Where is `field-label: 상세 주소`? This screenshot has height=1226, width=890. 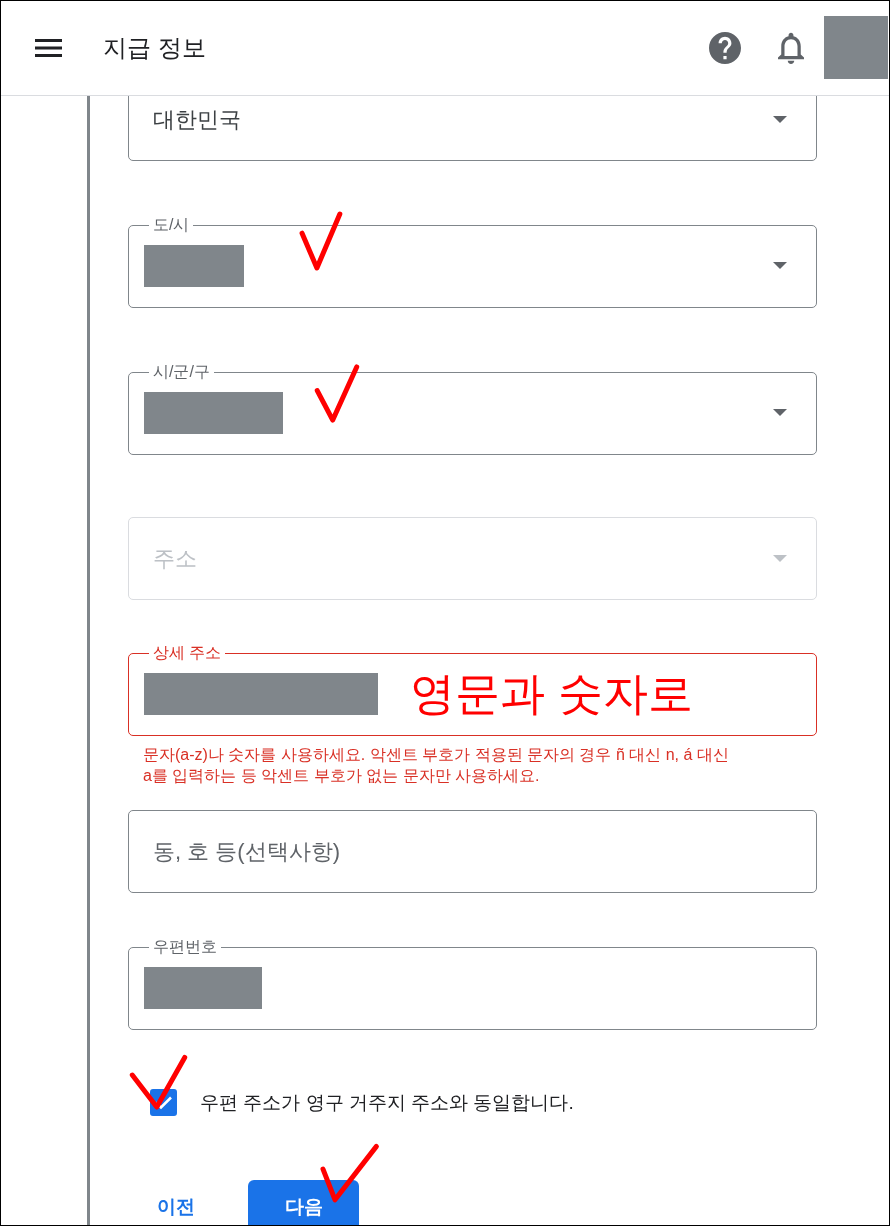 field-label: 상세 주소 is located at coordinates (187, 653).